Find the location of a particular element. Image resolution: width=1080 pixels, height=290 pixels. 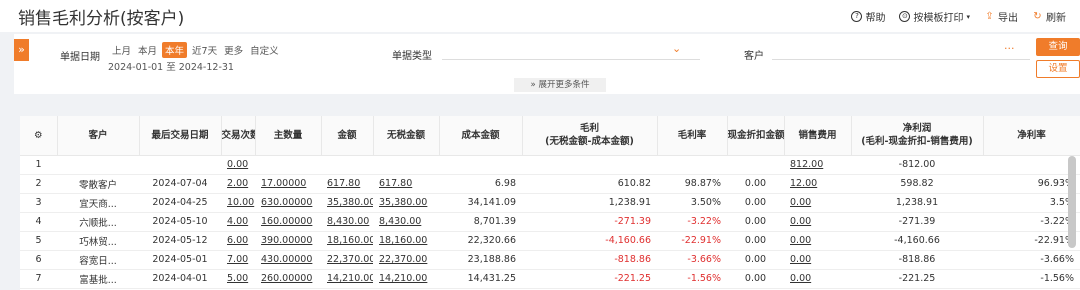

table-cell: -1.56% is located at coordinates (1031, 279).